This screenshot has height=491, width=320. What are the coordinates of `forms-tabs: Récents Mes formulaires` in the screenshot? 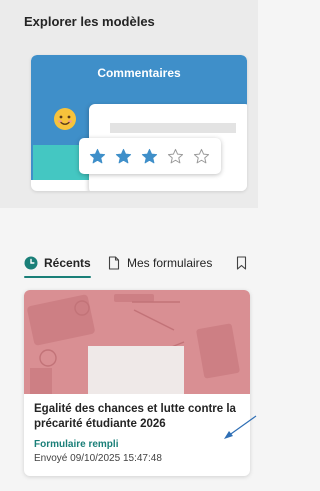 It's located at (141, 265).